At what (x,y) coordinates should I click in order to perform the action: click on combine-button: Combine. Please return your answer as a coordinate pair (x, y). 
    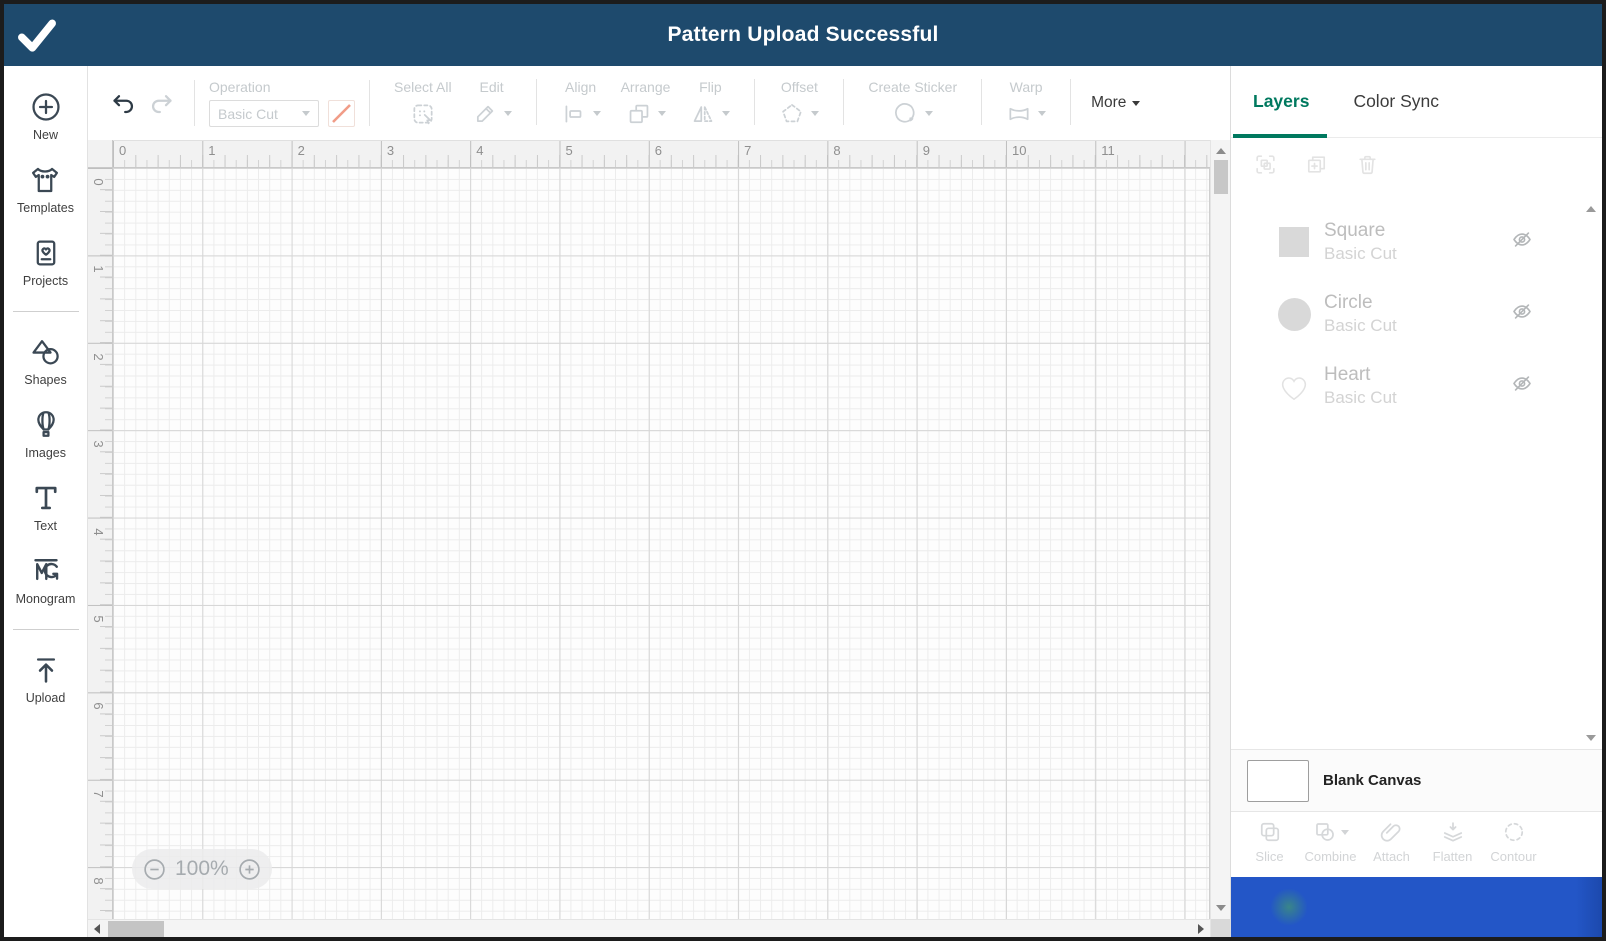
    Looking at the image, I should click on (1330, 847).